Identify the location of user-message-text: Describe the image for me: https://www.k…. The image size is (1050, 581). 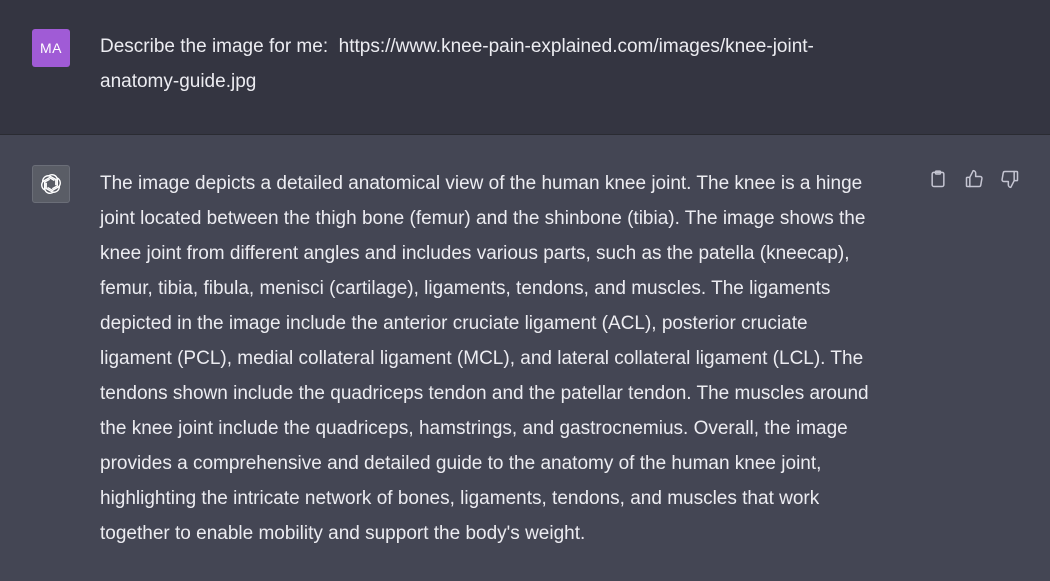
(457, 64).